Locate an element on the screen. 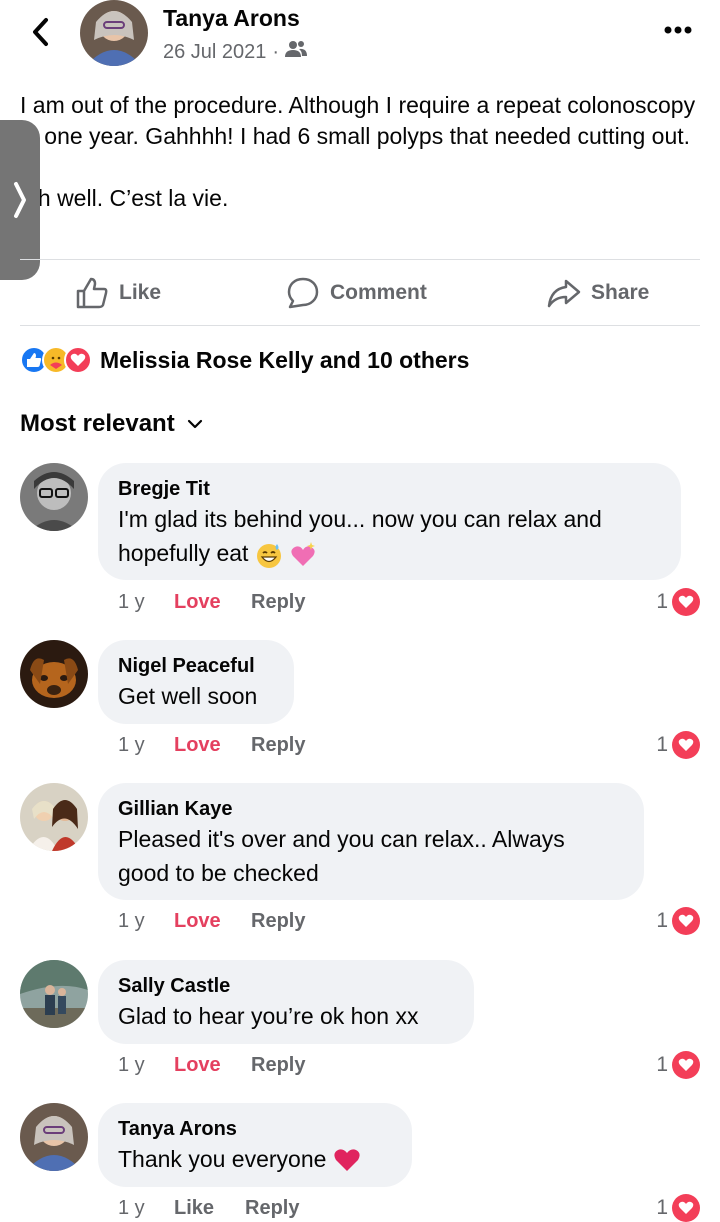 The height and width of the screenshot is (1222, 720). thumbs-up-icon is located at coordinates (92, 292).